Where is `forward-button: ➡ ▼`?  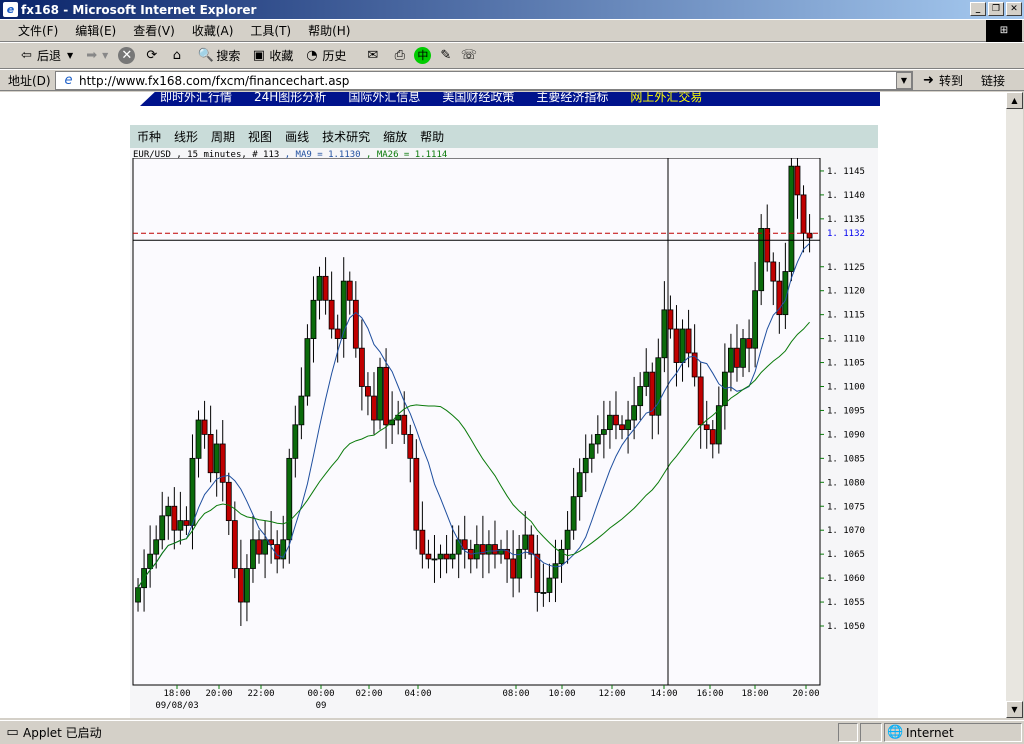
forward-button: ➡ ▼ is located at coordinates (95, 55).